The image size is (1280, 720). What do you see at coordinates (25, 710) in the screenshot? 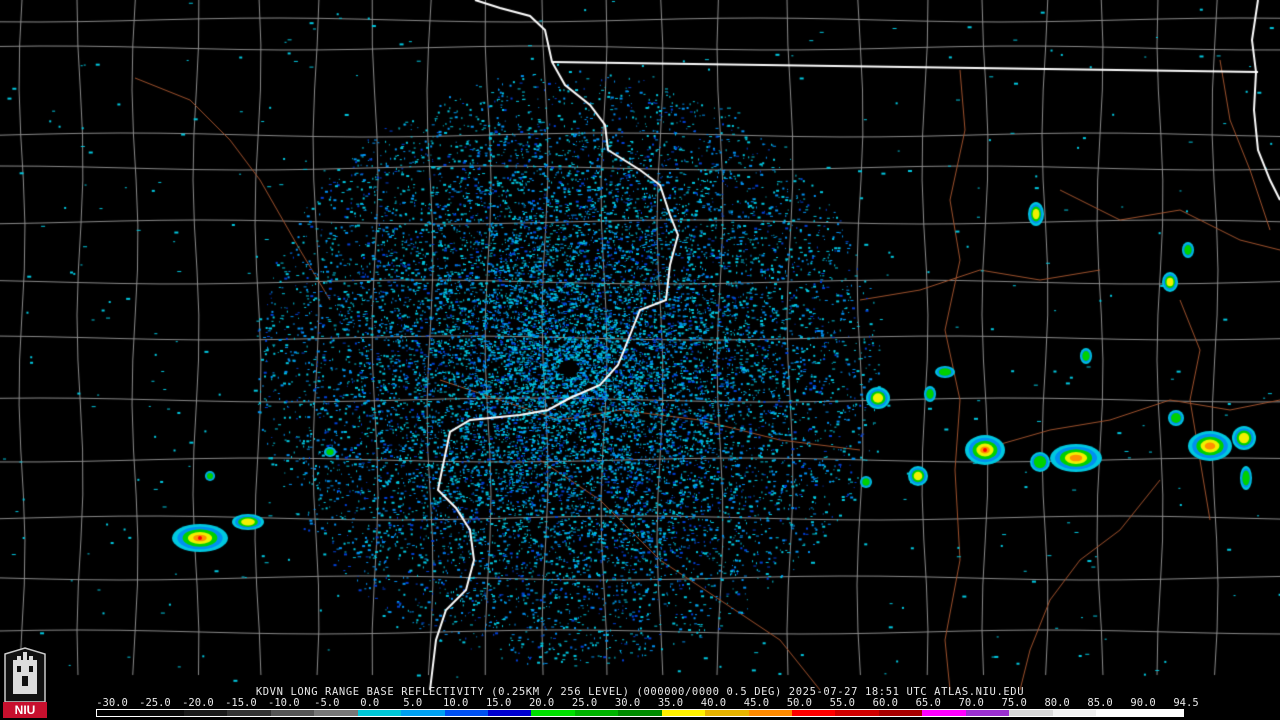
I see `niu-logo-text: NIU` at bounding box center [25, 710].